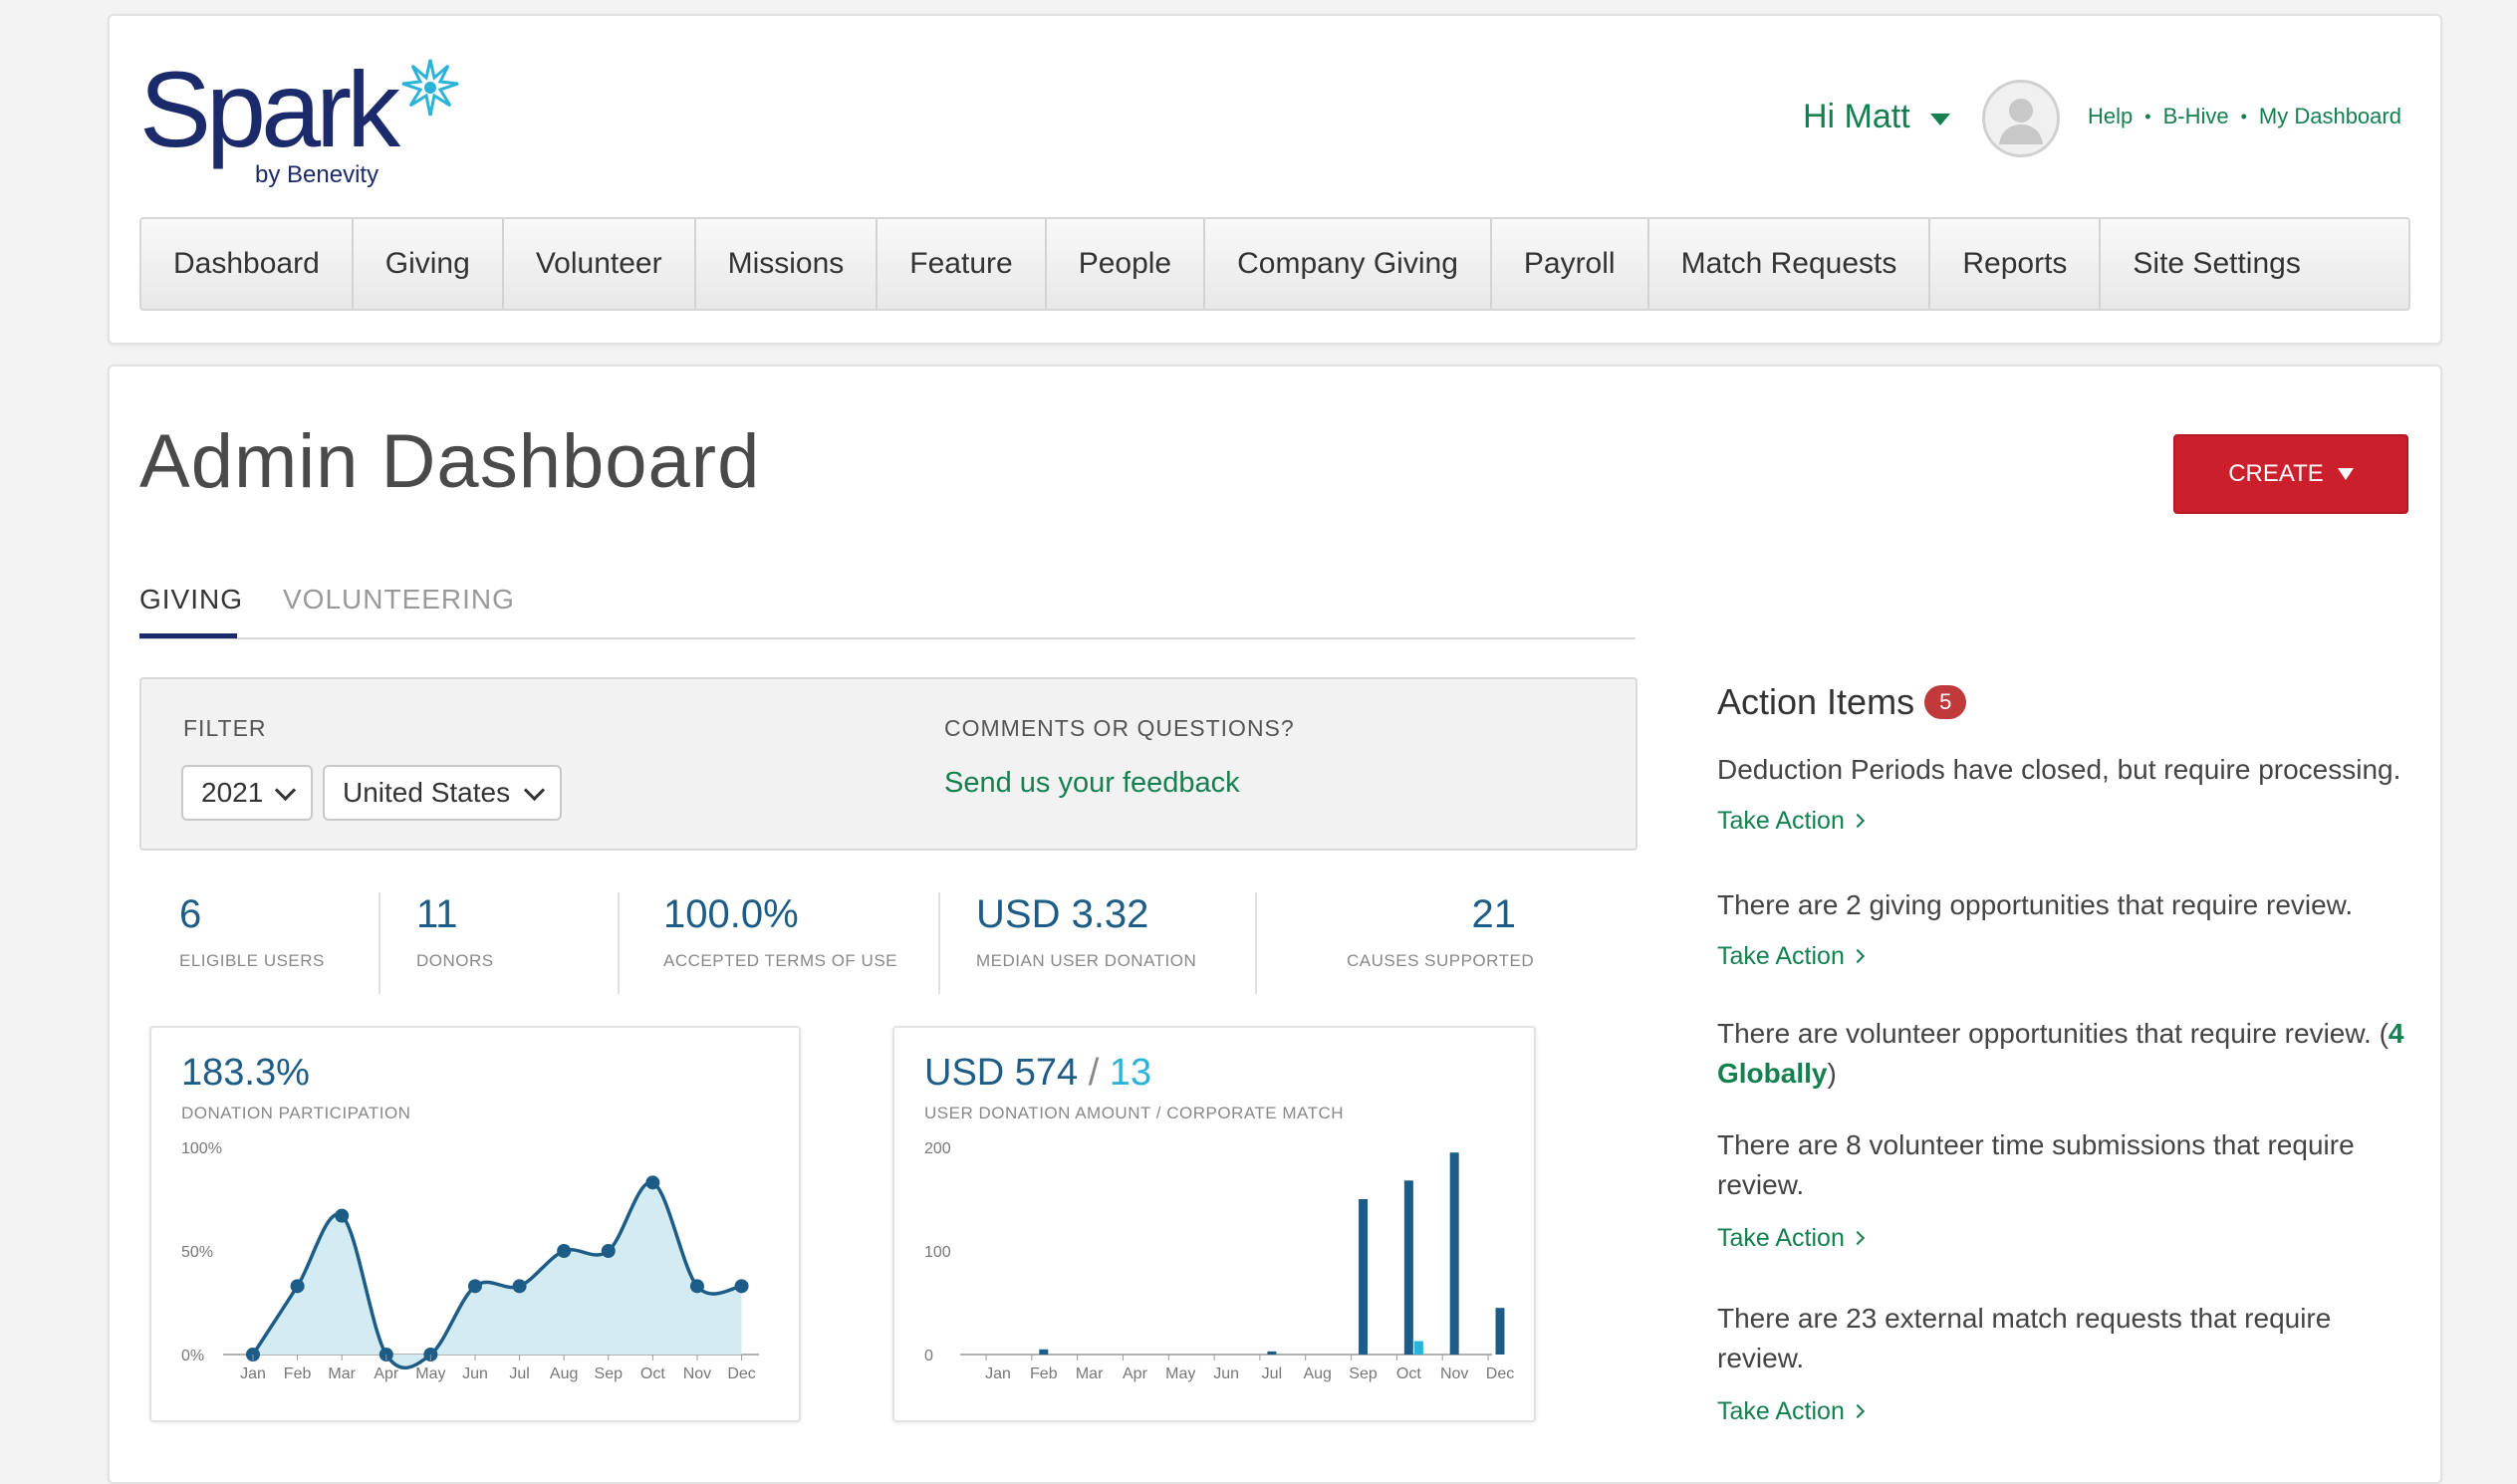 This screenshot has height=1484, width=2517. Describe the element at coordinates (2016, 264) in the screenshot. I see `nav-reports: Reports` at that location.